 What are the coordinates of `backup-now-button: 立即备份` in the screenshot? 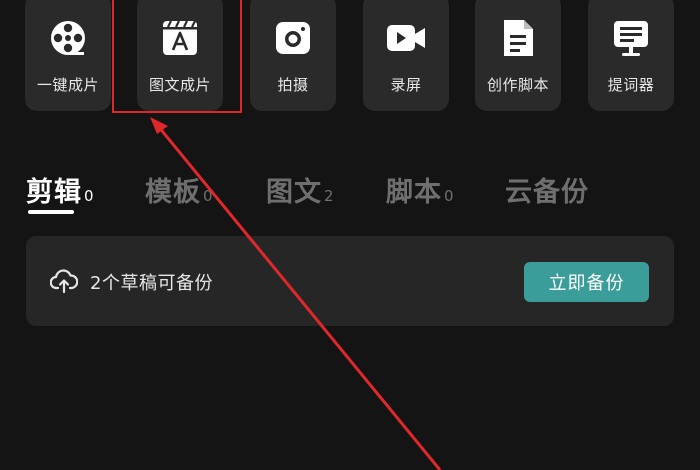 It's located at (586, 282).